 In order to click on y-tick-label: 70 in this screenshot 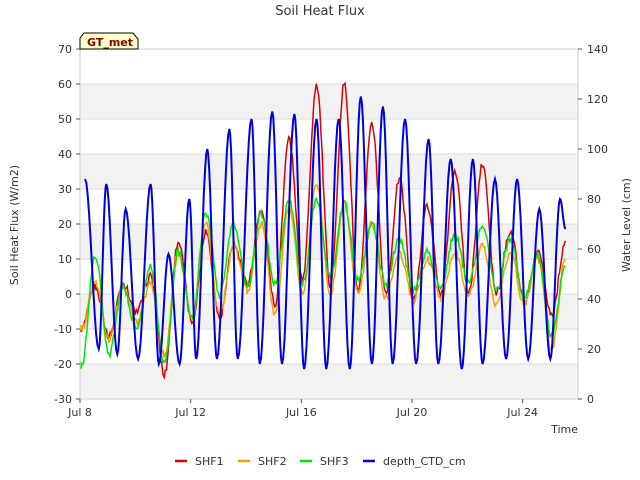, I will do `click(65, 49)`.